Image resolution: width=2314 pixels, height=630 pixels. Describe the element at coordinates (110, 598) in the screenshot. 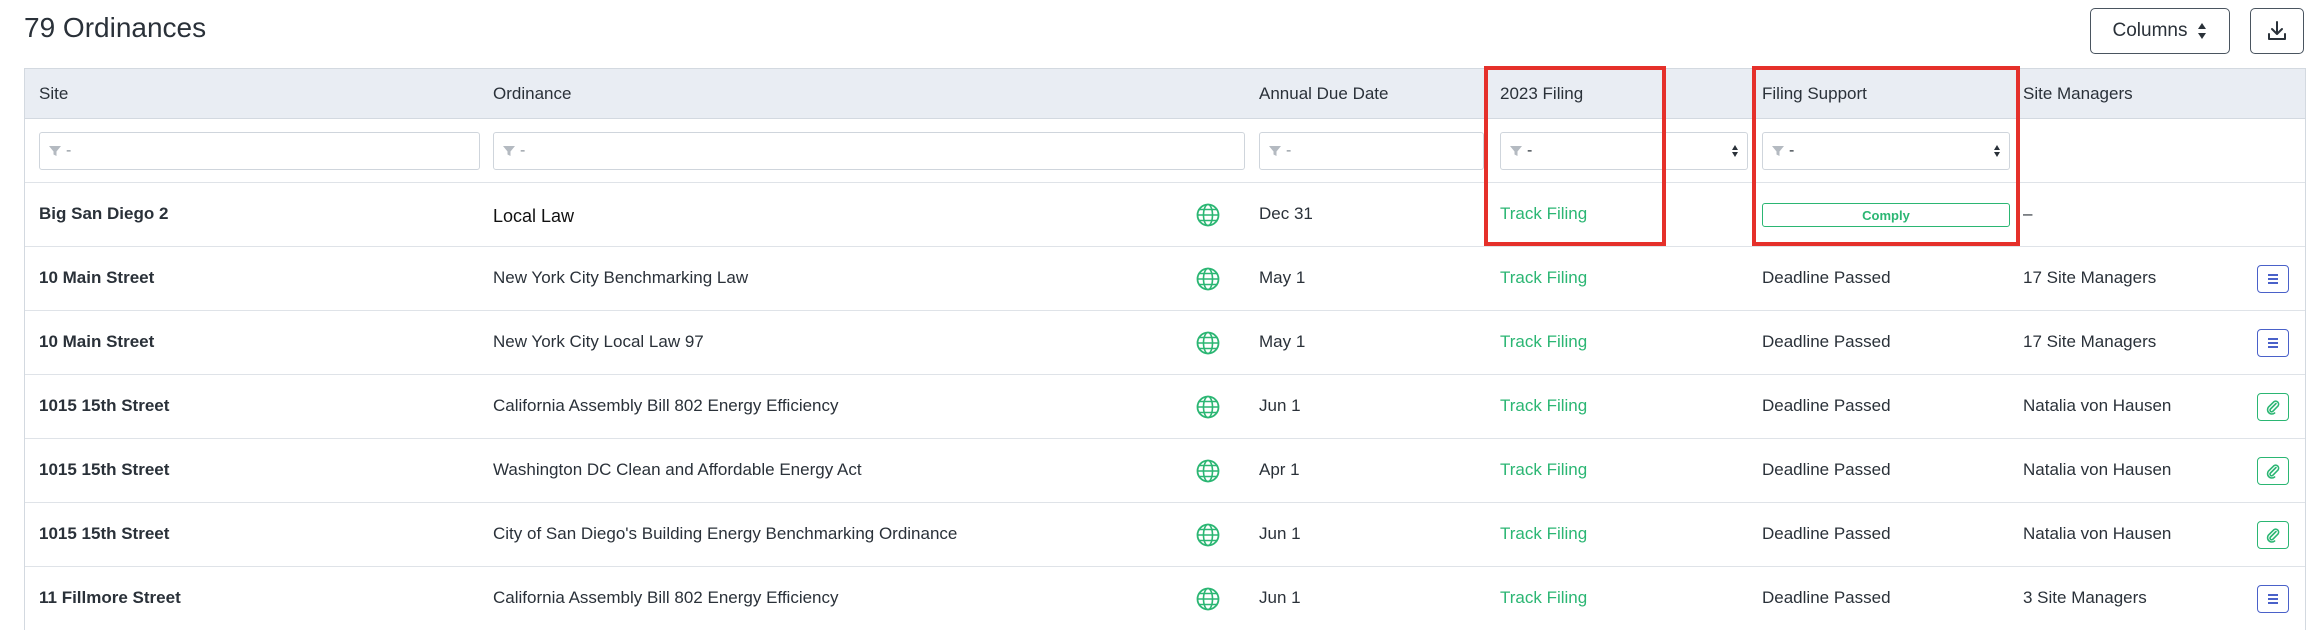

I see `site-cell: 11 Fillmore Street` at that location.